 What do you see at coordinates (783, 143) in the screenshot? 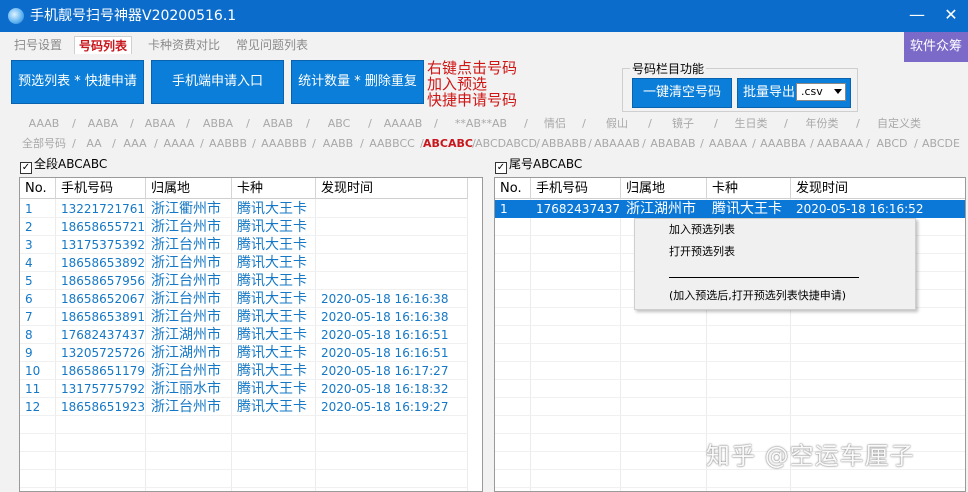
I see `filter-item: AAABBA` at bounding box center [783, 143].